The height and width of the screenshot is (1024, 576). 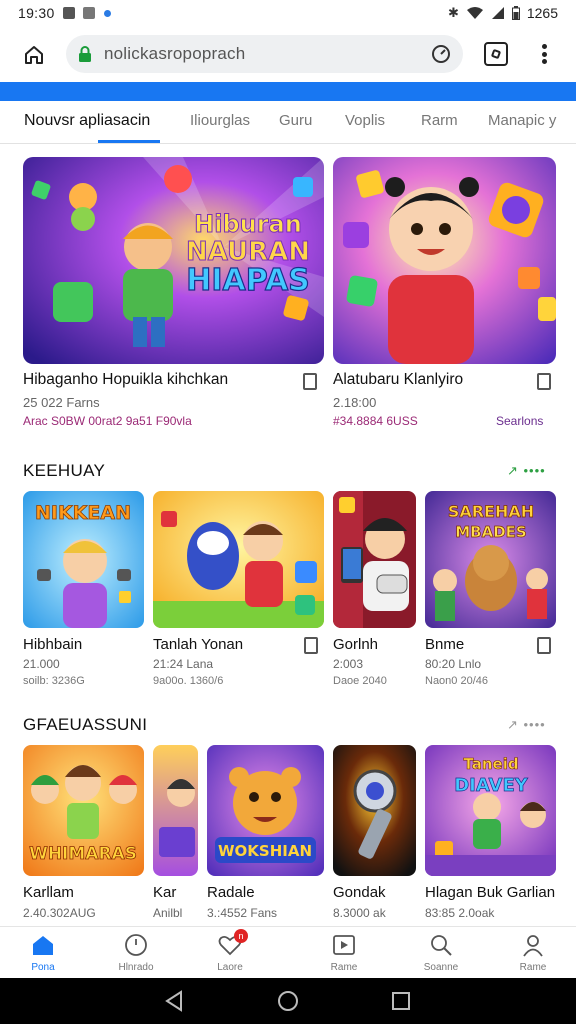 What do you see at coordinates (59, 913) in the screenshot?
I see `game-subtitle: 2.40.302AUG` at bounding box center [59, 913].